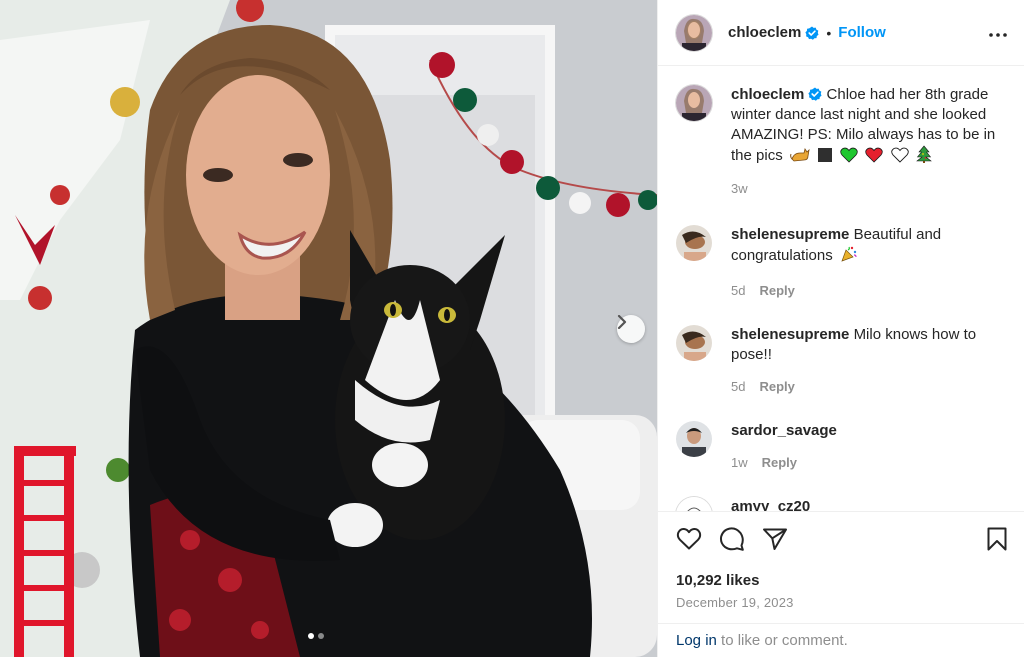  I want to click on author-username: chloeclem, so click(764, 32).